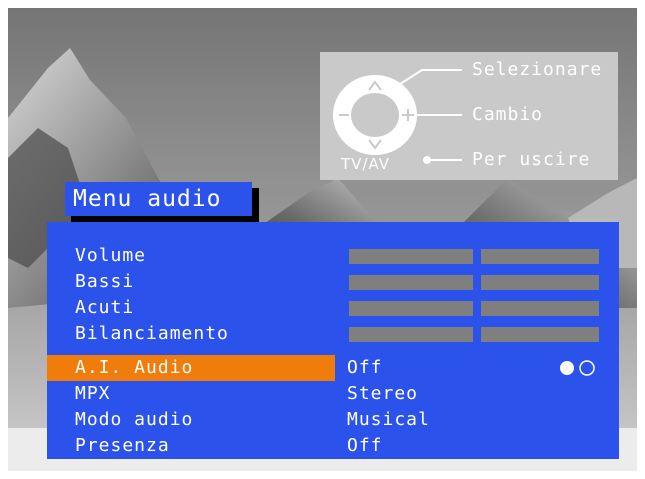 This screenshot has height=479, width=645. I want to click on tvav-label: TV/AV, so click(366, 164).